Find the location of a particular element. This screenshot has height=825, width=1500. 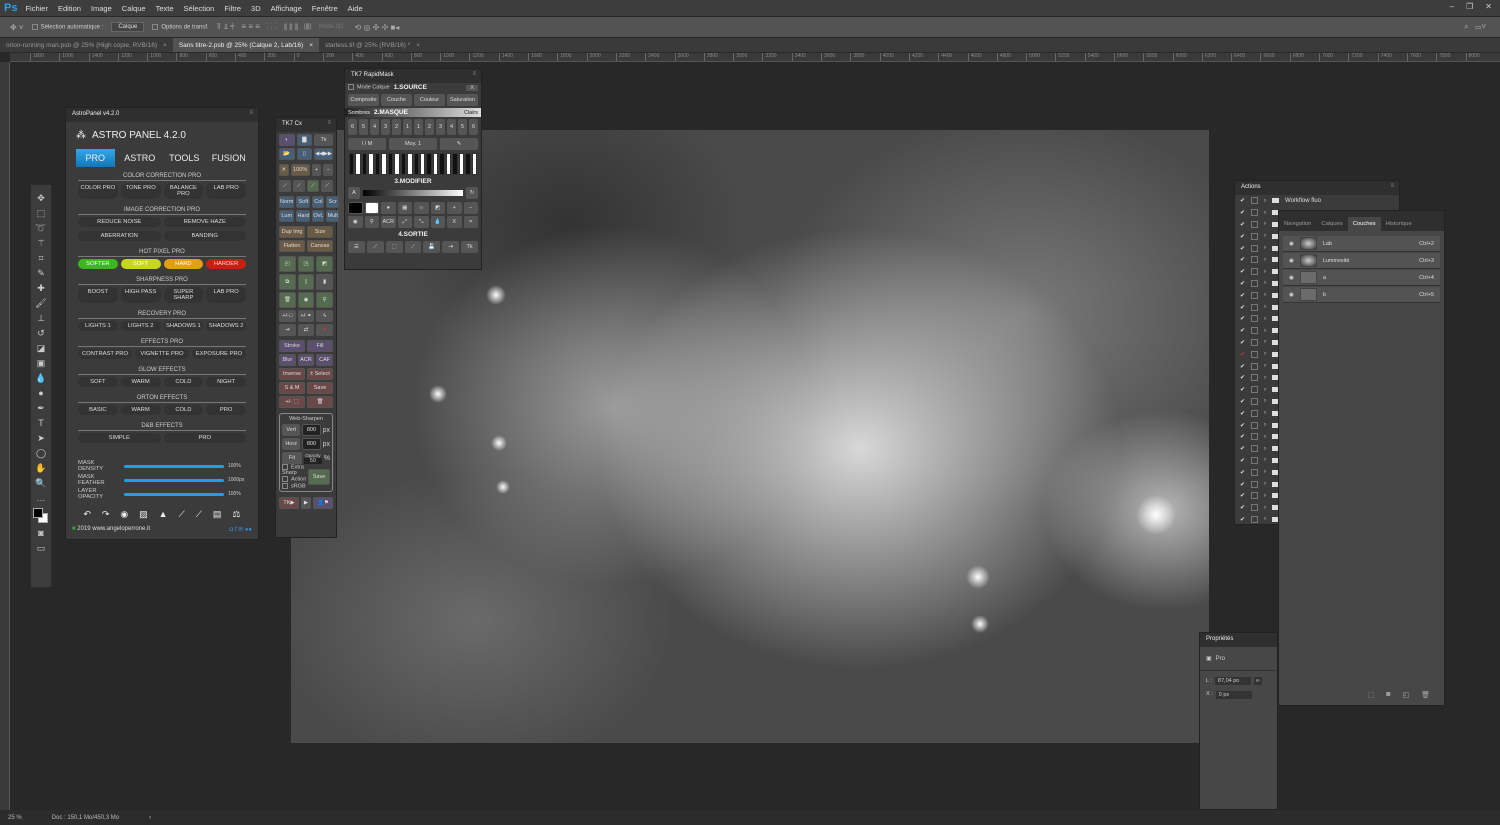

menu-3d: 3D is located at coordinates (256, 8).